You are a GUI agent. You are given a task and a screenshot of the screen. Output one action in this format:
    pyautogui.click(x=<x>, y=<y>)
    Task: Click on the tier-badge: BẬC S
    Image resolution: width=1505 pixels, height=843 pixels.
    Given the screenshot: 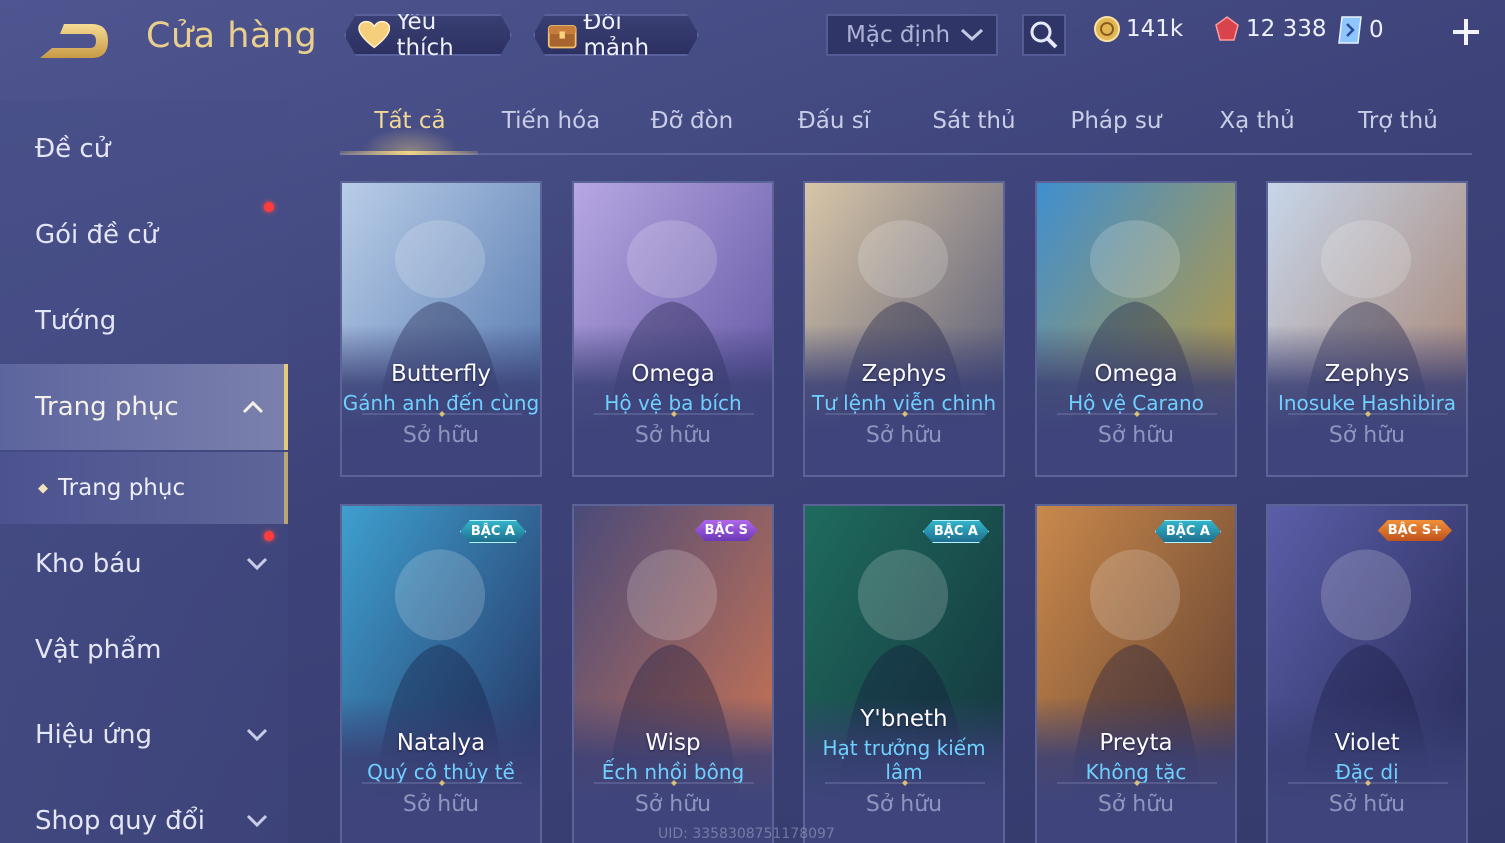 What is the action you would take?
    pyautogui.click(x=726, y=530)
    